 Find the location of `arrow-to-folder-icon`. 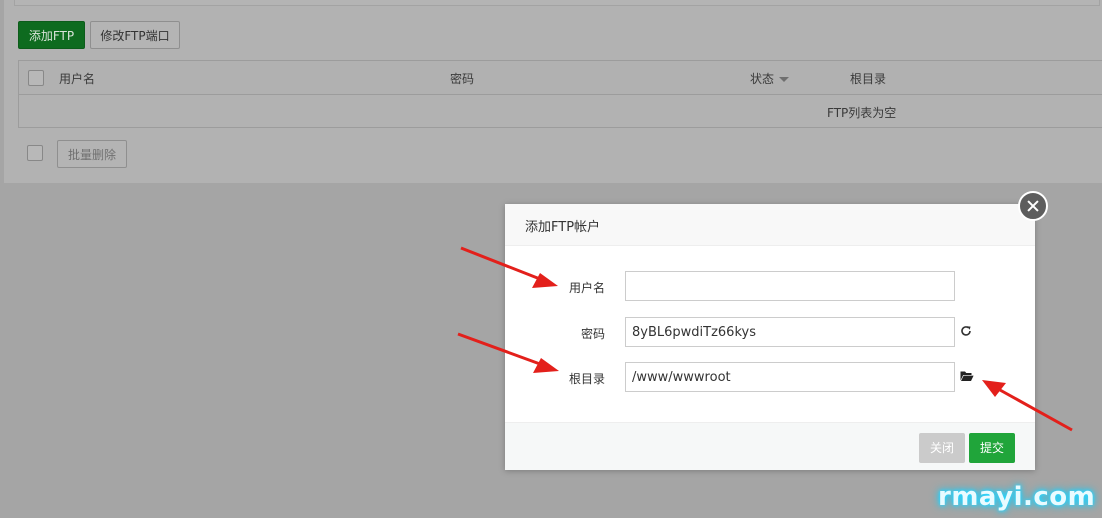

arrow-to-folder-icon is located at coordinates (1027, 406).